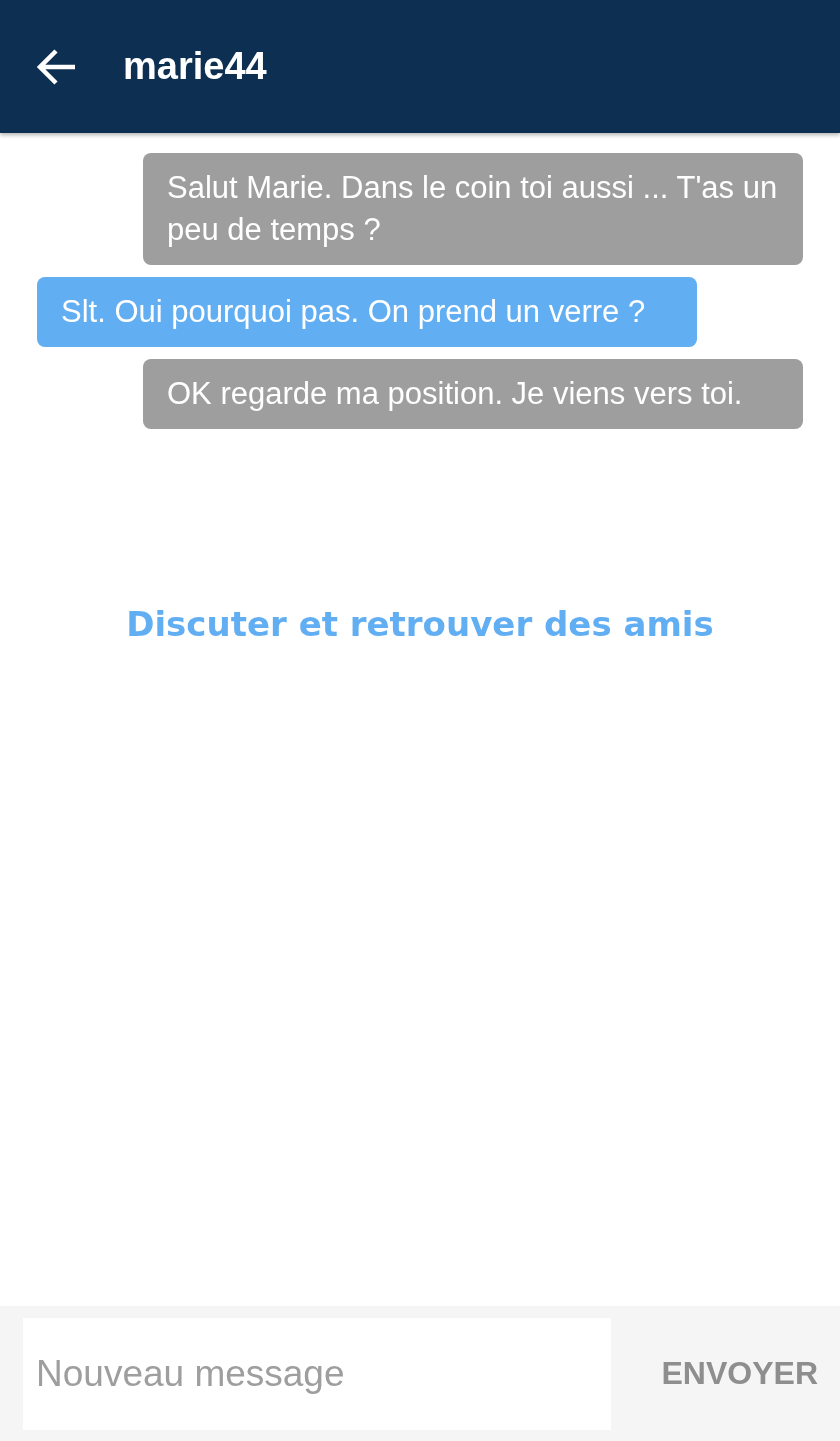 The width and height of the screenshot is (840, 1441). Describe the element at coordinates (739, 1373) in the screenshot. I see `send-button: ENVOYER` at that location.